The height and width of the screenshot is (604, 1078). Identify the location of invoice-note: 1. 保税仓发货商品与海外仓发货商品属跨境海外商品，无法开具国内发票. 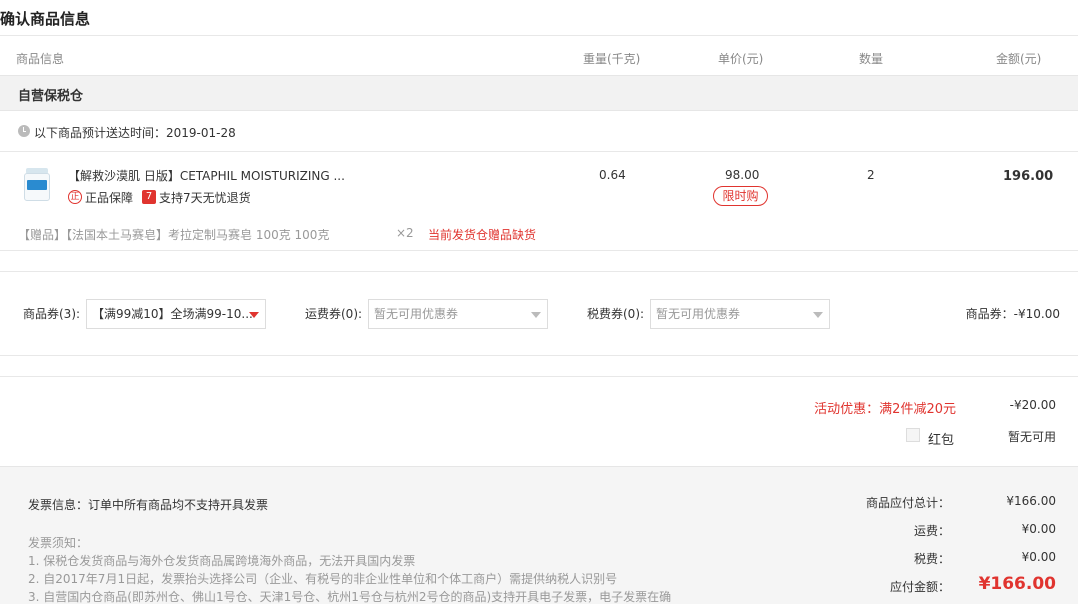
(222, 561).